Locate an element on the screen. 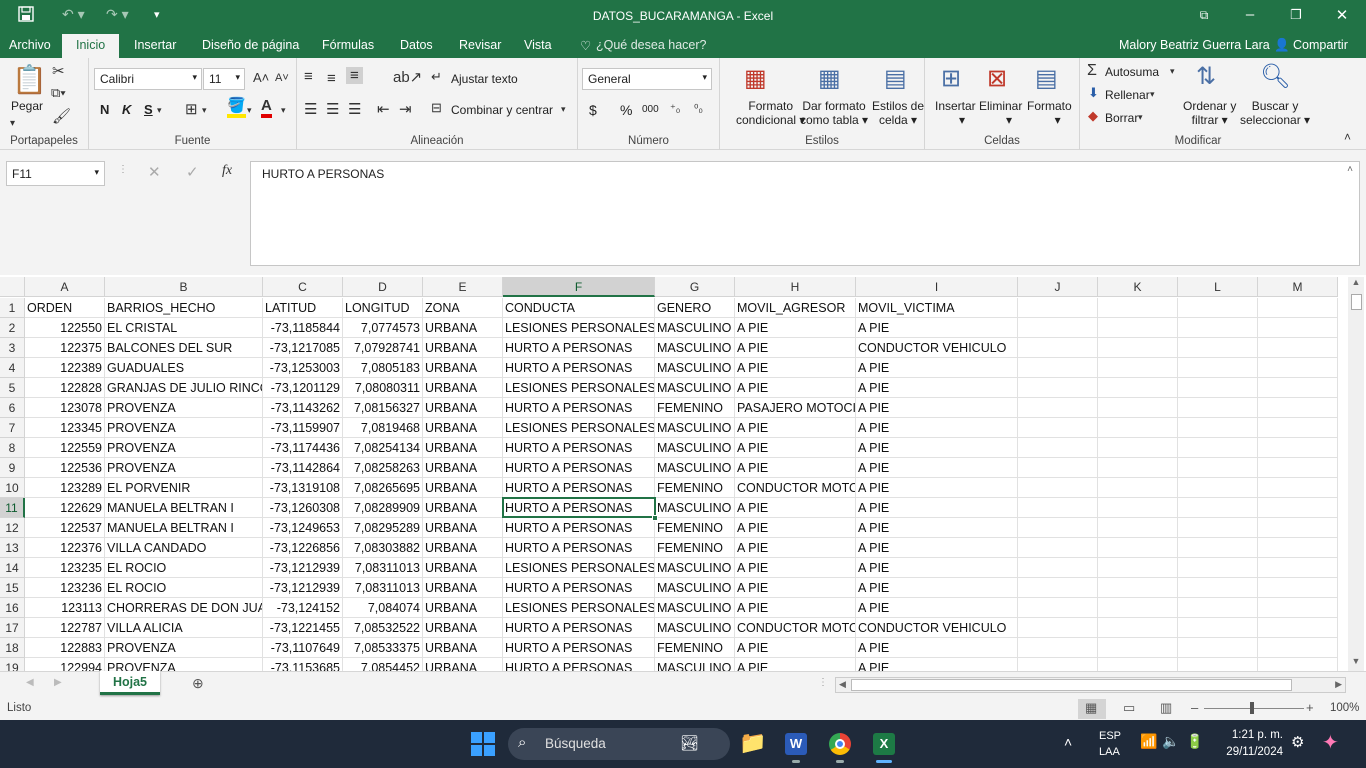  shrink-font-icon: A˅ is located at coordinates (282, 78).